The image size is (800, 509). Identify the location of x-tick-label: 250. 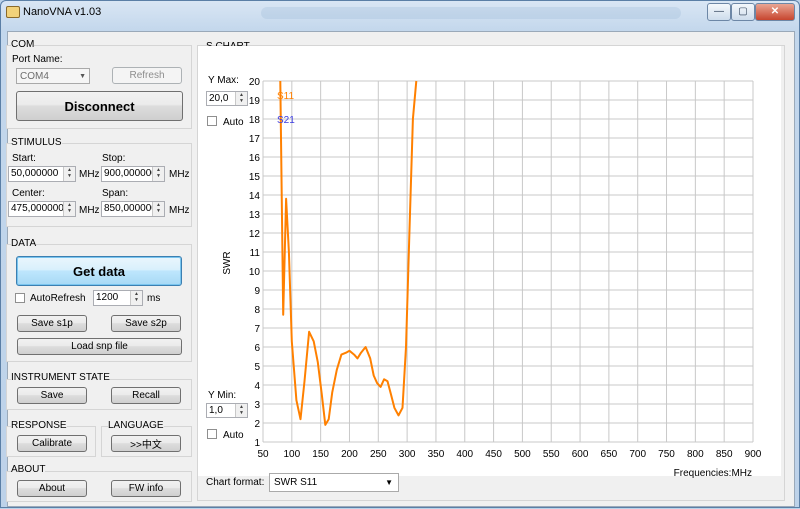
(378, 454).